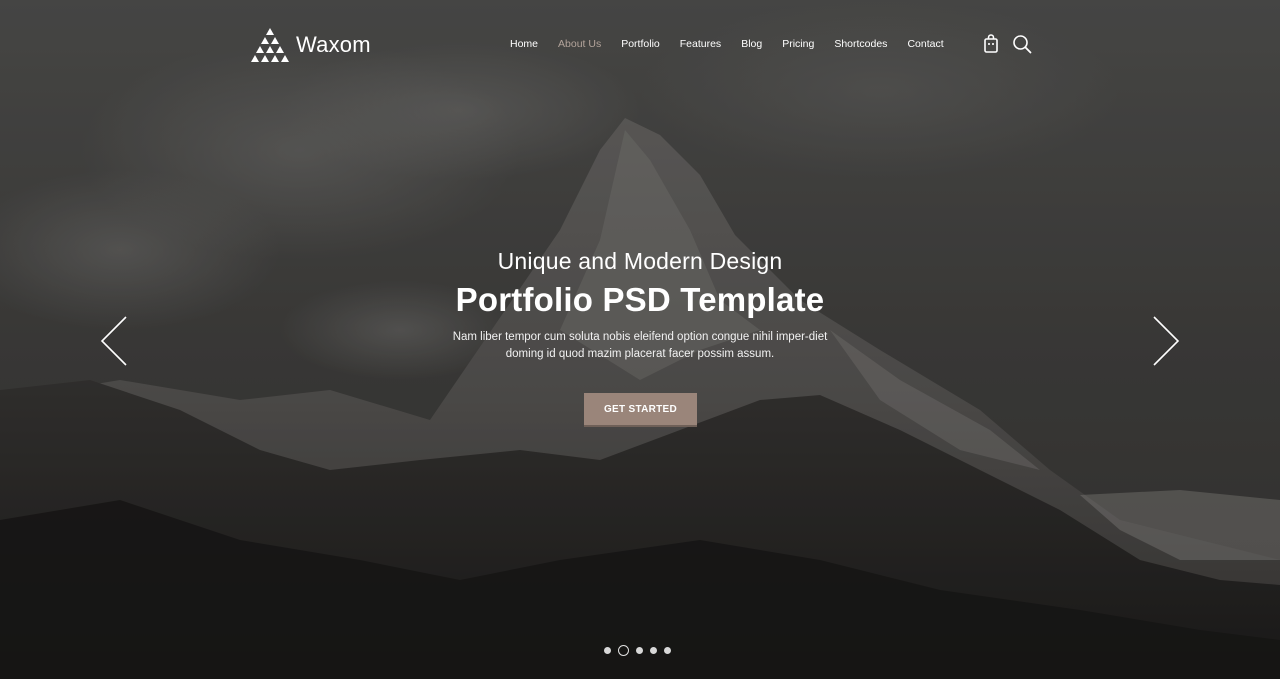 The width and height of the screenshot is (1280, 679). I want to click on nav-item-home: Home, so click(524, 44).